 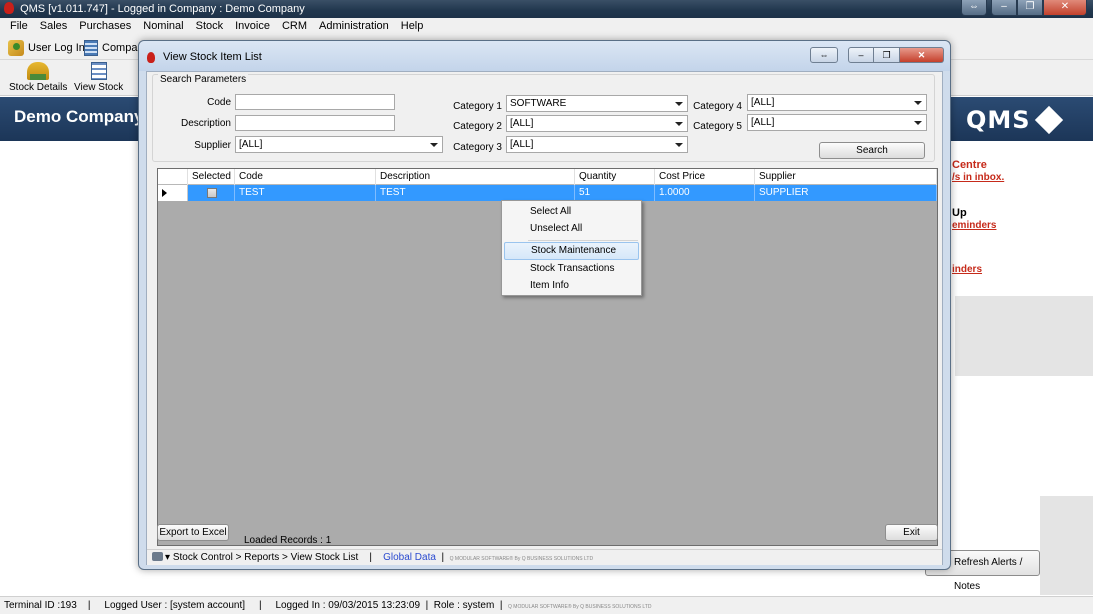 I want to click on category4-value: [ALL], so click(x=763, y=102).